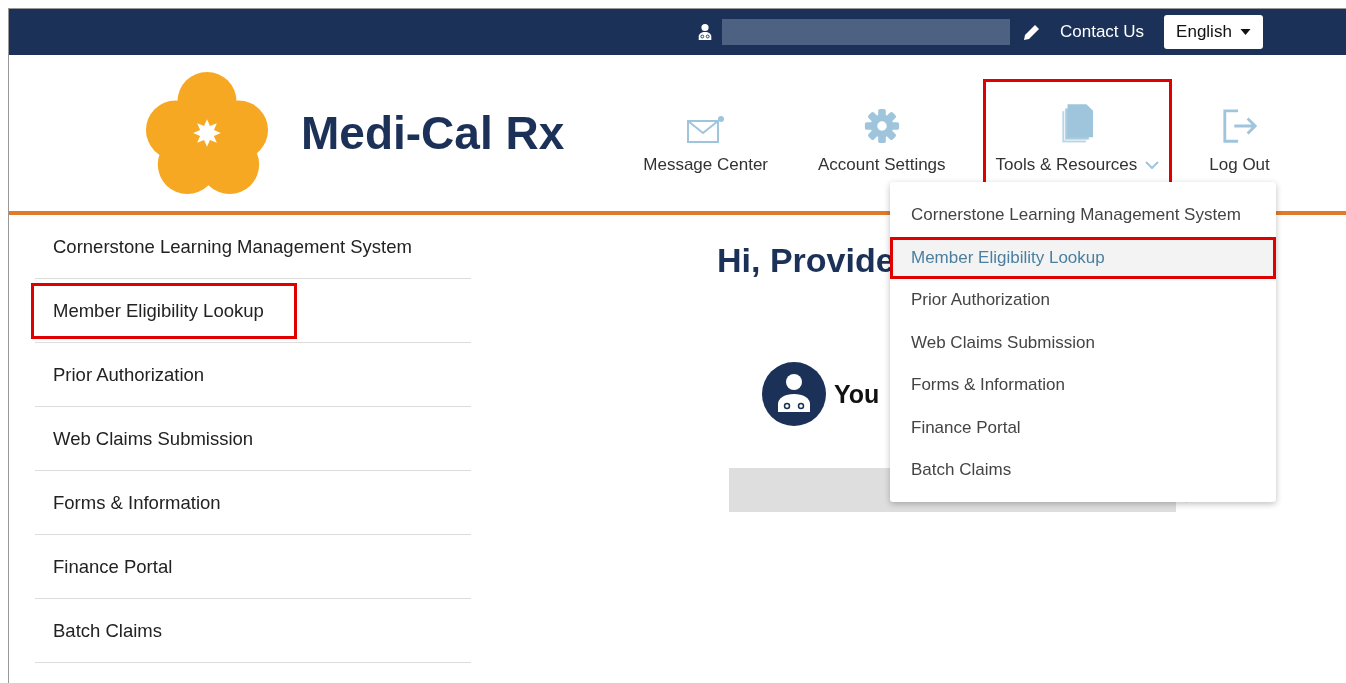  I want to click on dropdown-item: Finance Portal, so click(1083, 427).